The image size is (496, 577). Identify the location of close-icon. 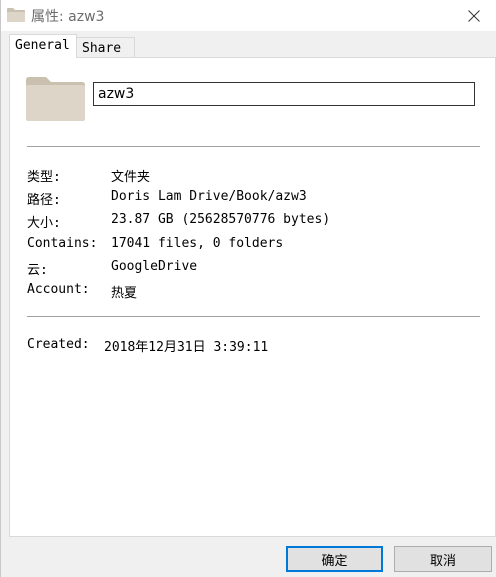
(474, 15).